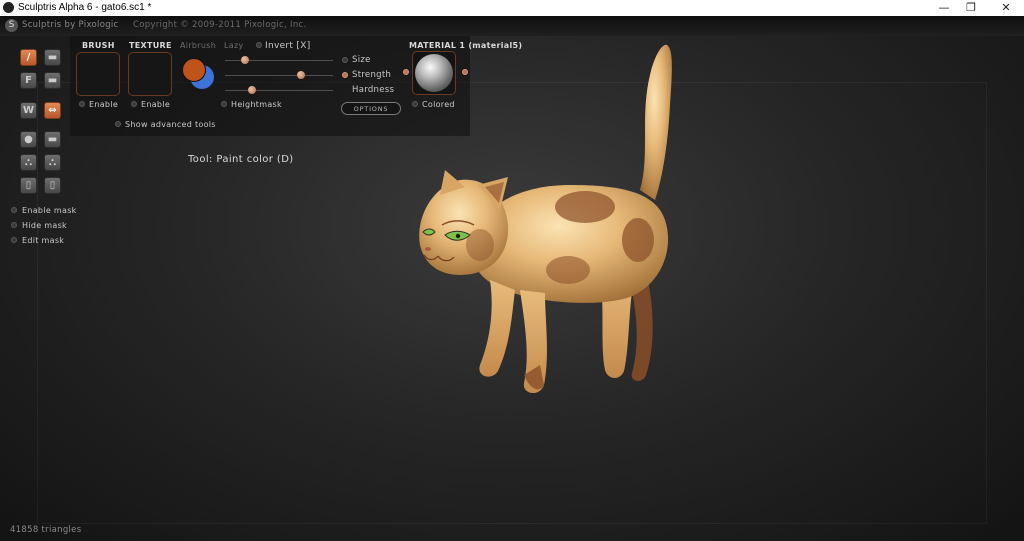 Image resolution: width=1024 pixels, height=541 pixels. I want to click on size-pressure-checkbox, so click(345, 60).